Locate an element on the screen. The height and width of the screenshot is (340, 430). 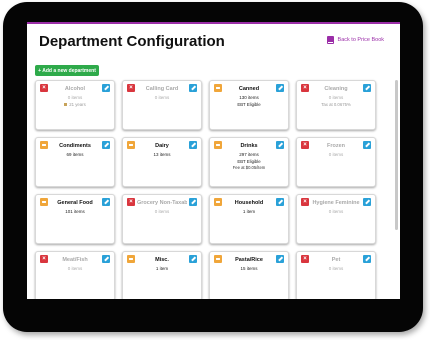
department-card: × Cleaning 0 items Tax at 0.0675% is located at coordinates (336, 105).